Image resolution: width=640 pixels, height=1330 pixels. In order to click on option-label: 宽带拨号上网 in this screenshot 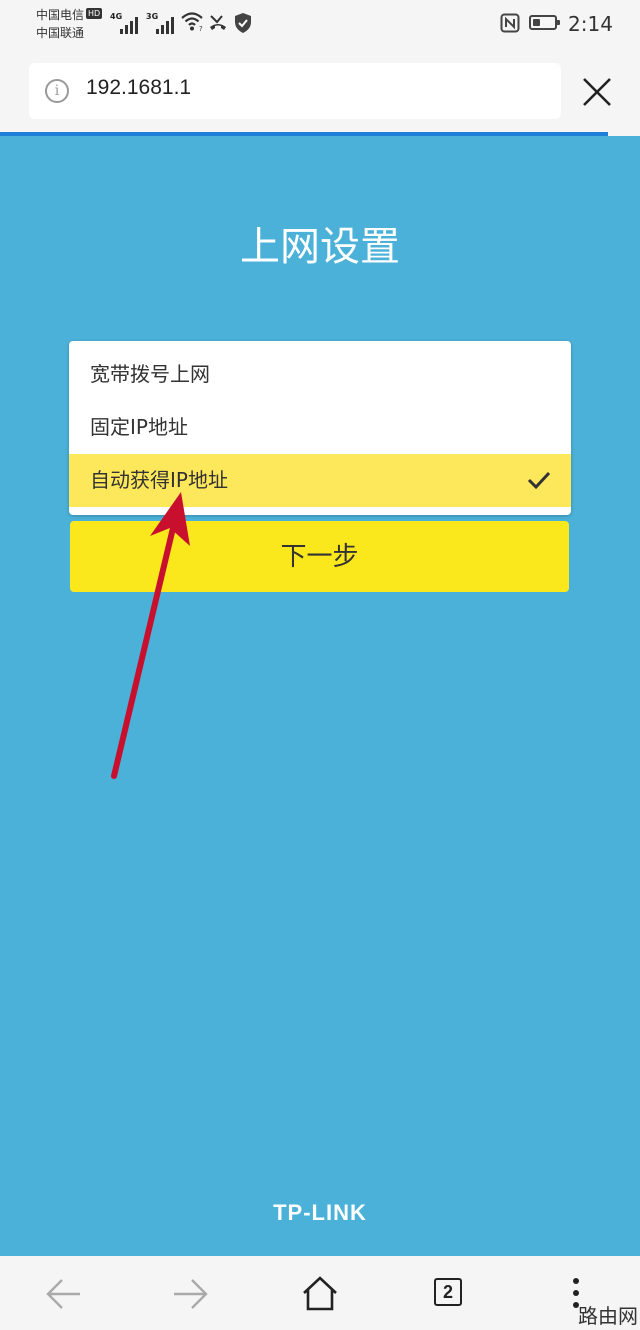, I will do `click(150, 374)`.